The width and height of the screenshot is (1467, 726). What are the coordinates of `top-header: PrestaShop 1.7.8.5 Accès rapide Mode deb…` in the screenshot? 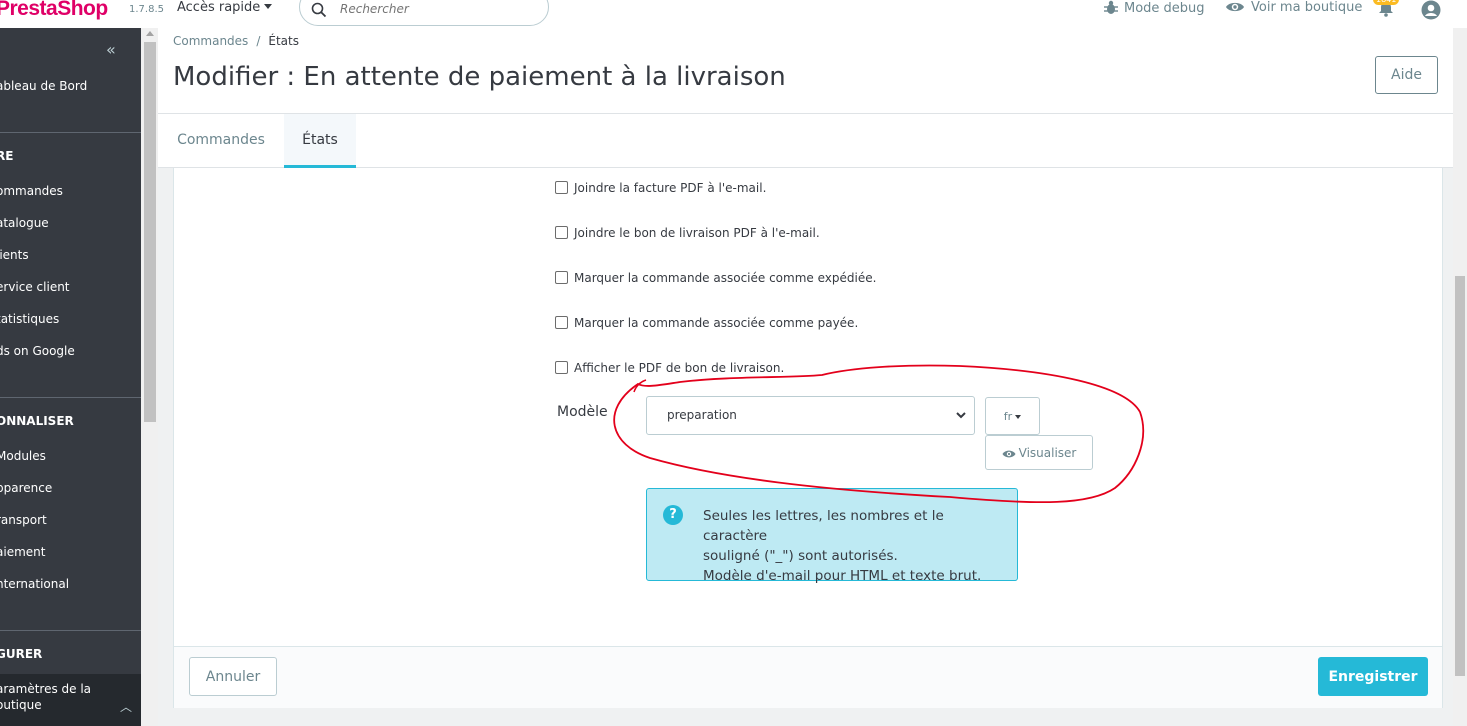 It's located at (733, 14).